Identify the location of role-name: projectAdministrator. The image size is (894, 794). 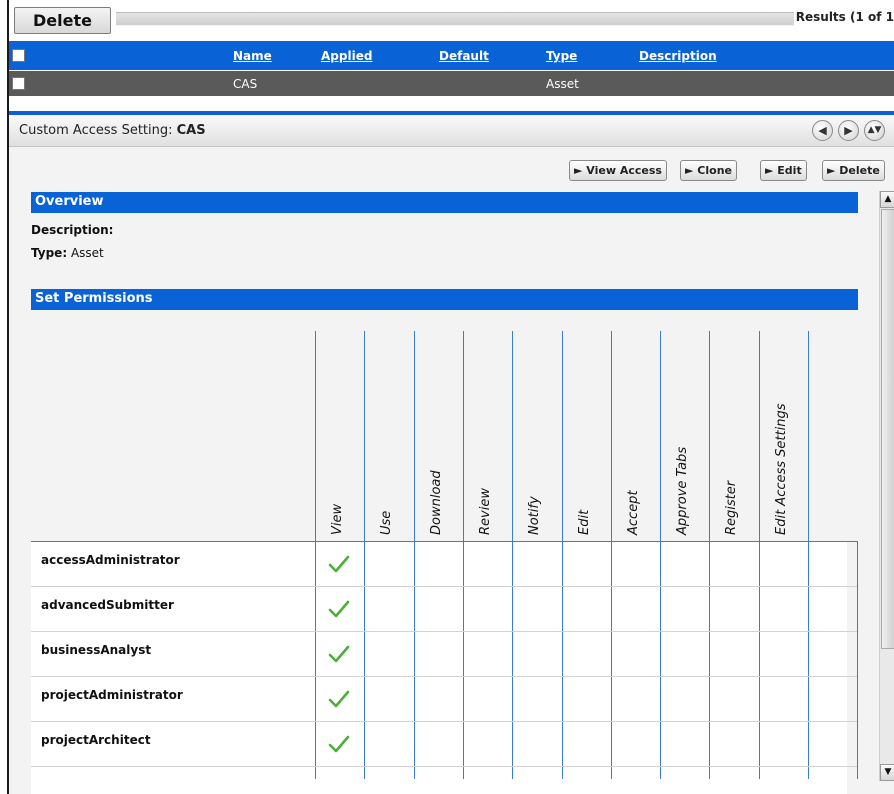
(112, 695).